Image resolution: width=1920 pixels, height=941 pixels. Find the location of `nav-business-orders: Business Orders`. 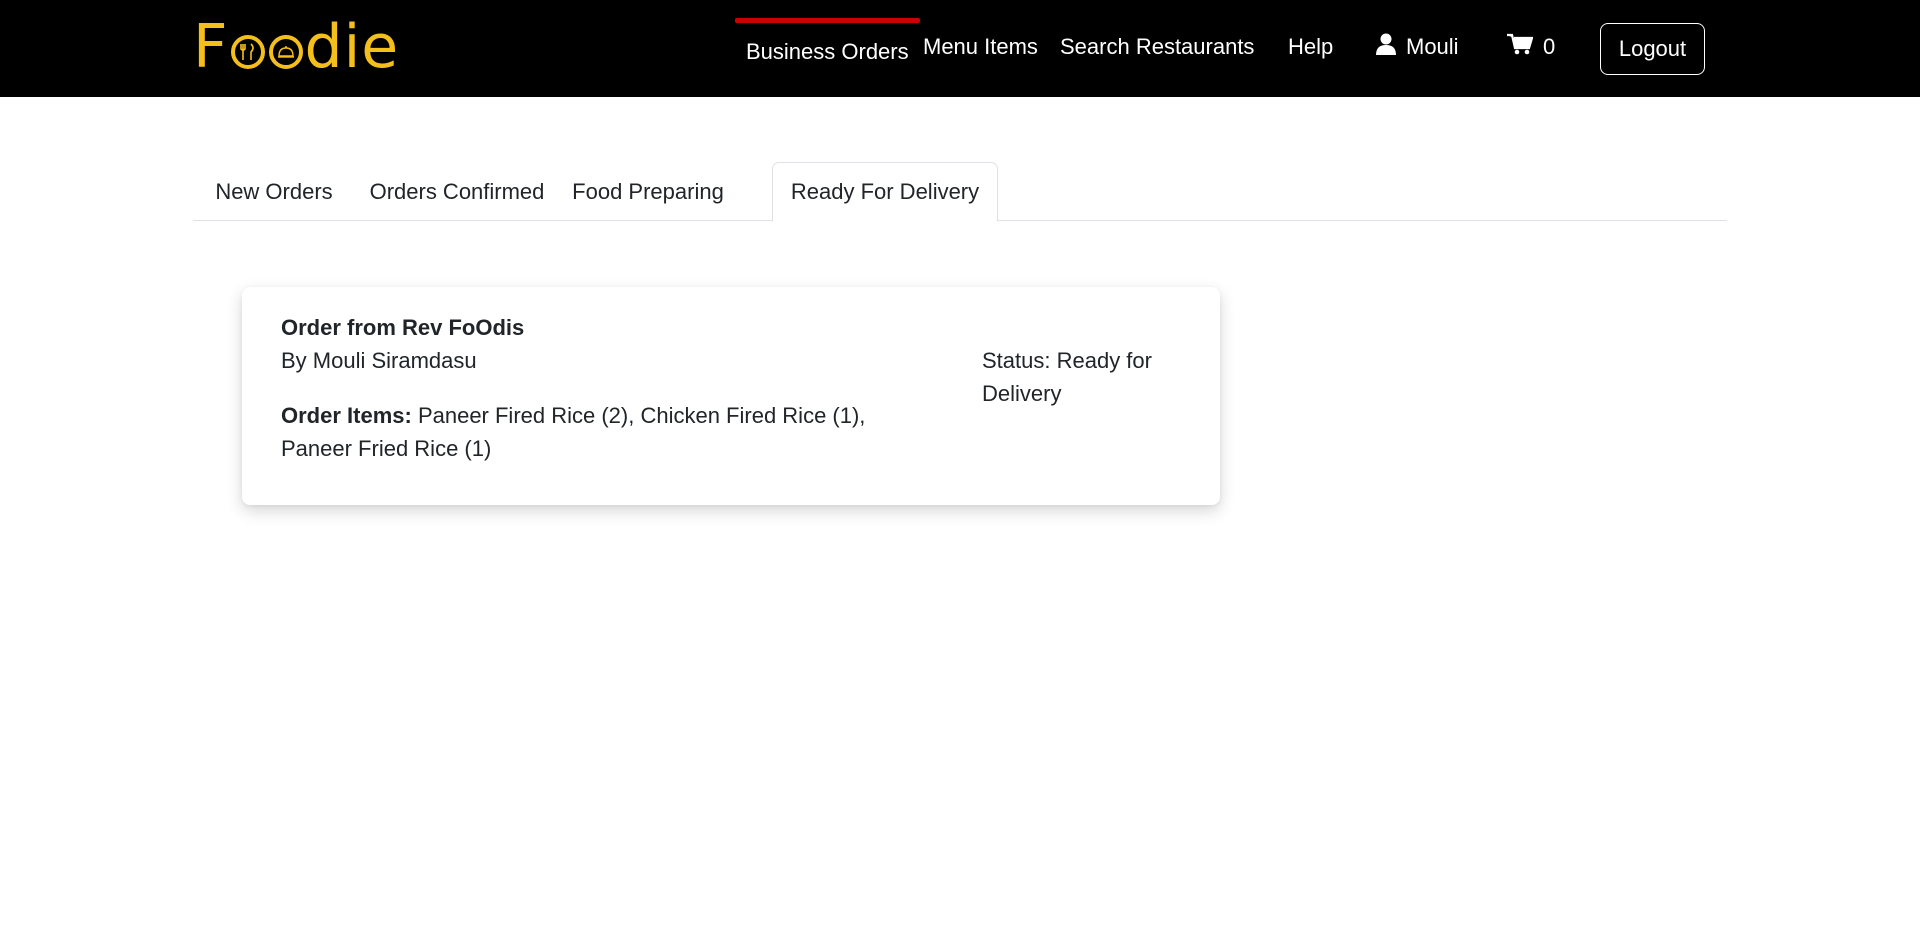

nav-business-orders: Business Orders is located at coordinates (827, 48).